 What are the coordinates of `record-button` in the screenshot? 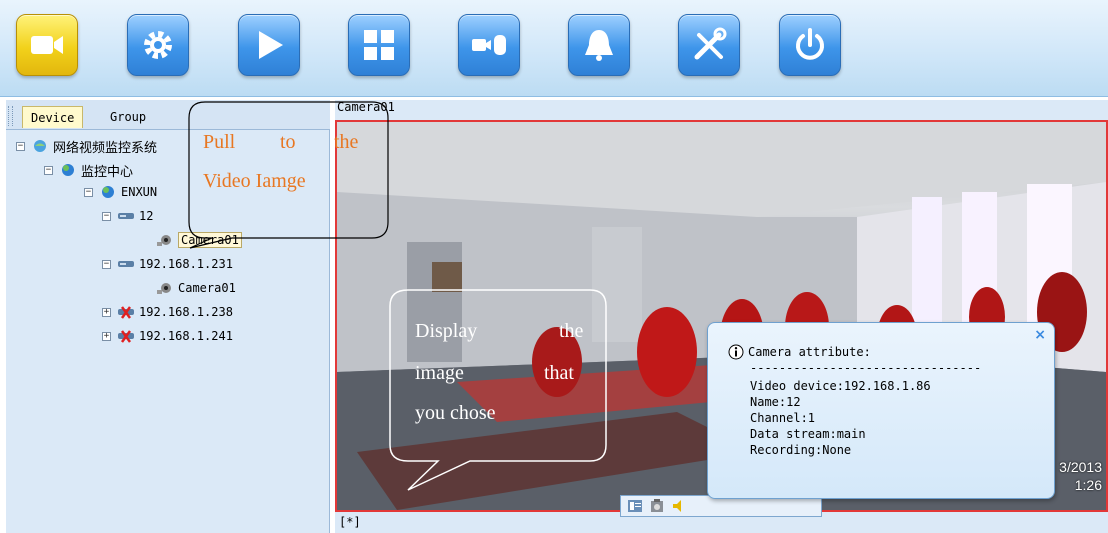 It's located at (489, 45).